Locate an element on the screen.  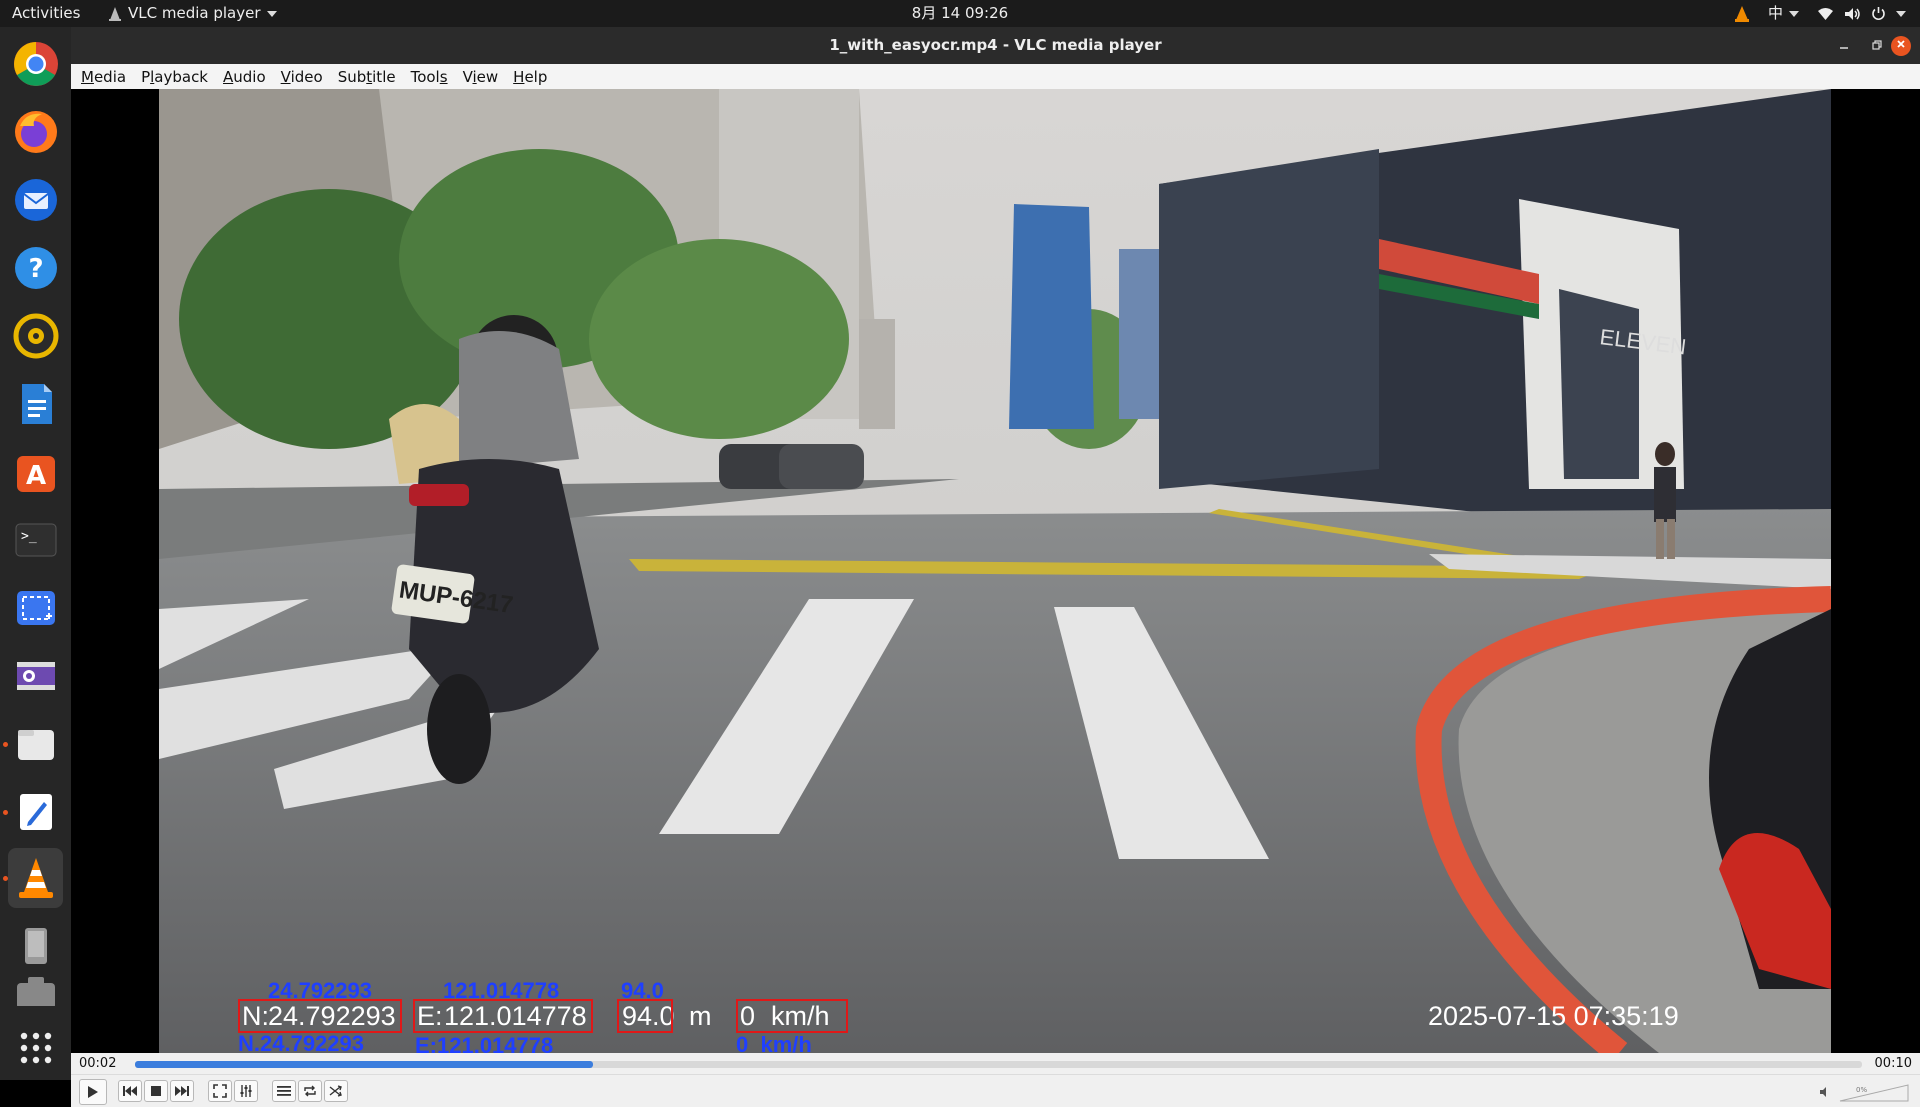
play-button is located at coordinates (93, 1092).